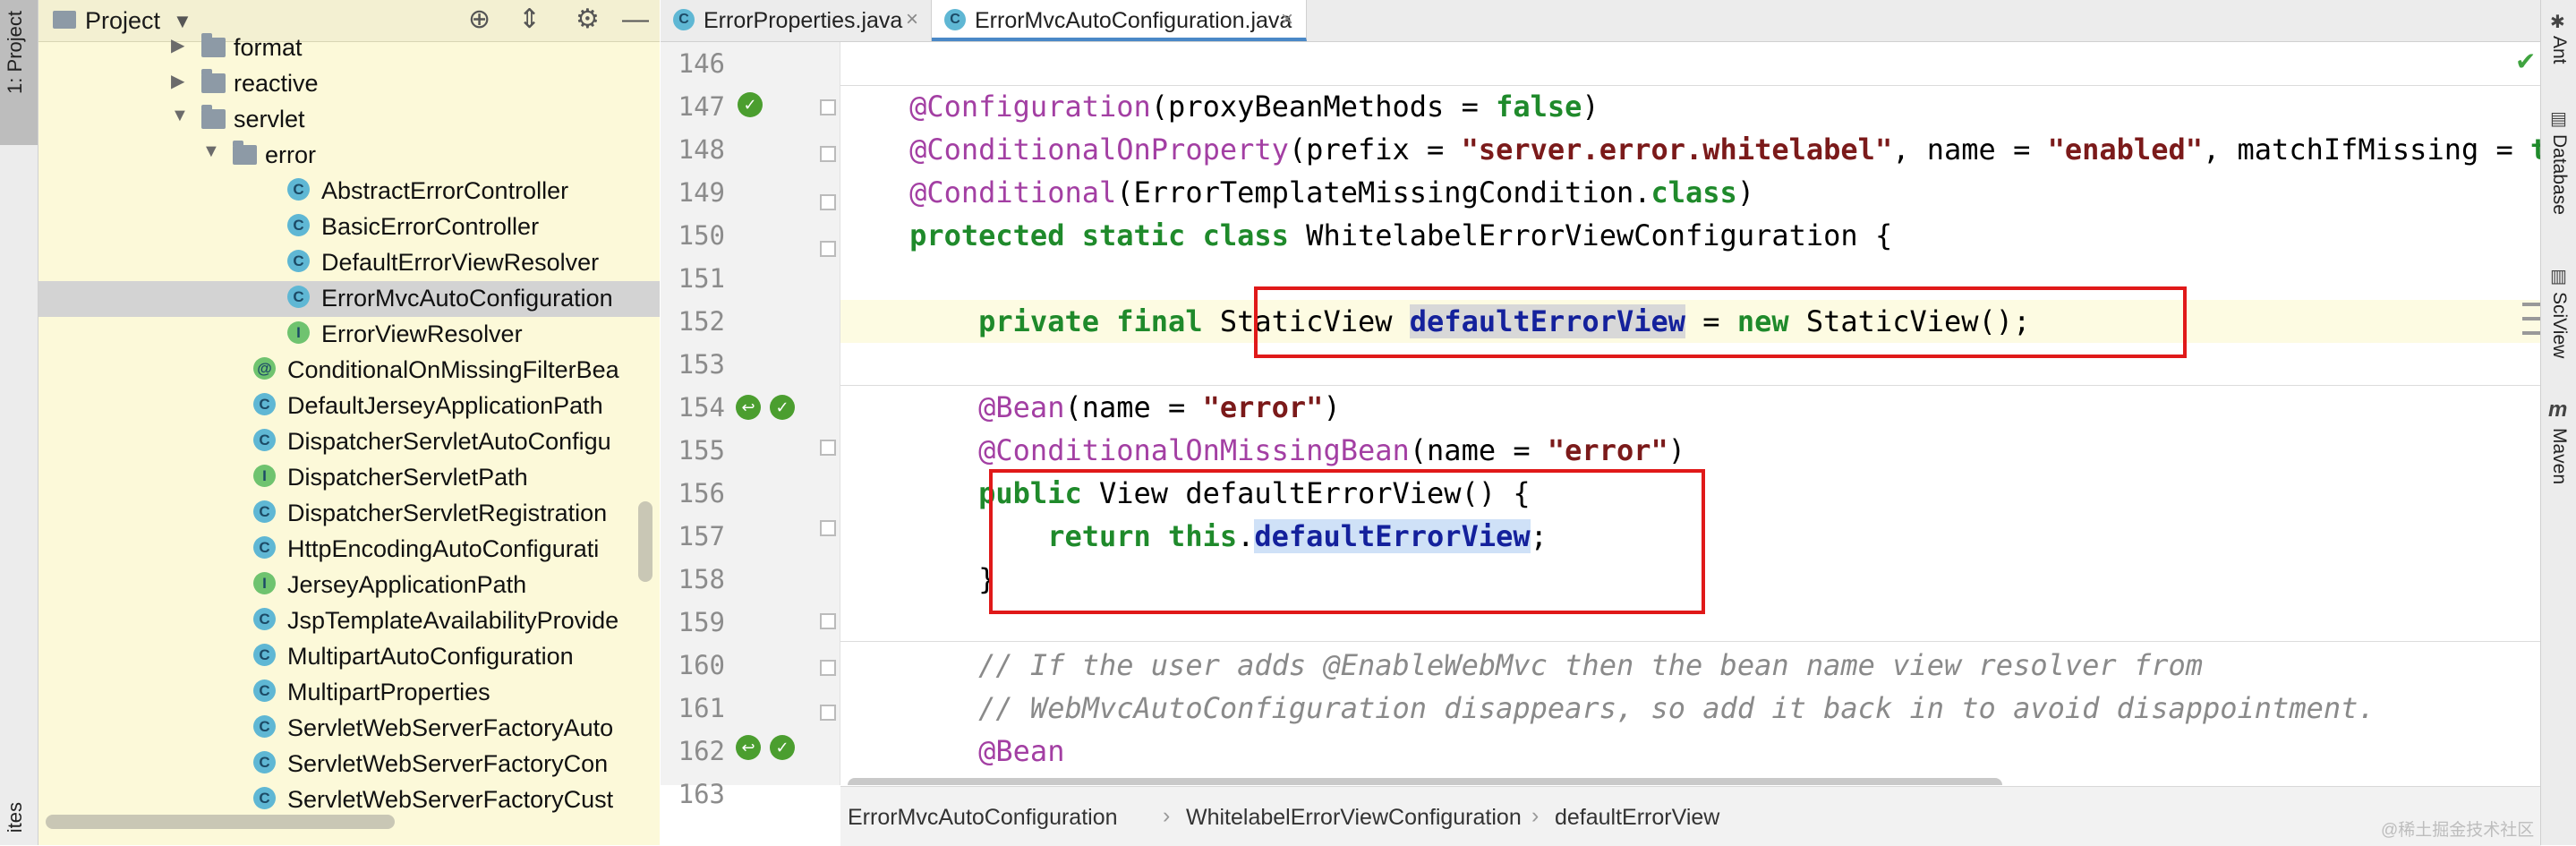  I want to click on tree-item-label: ServletWebServerFactoryCust, so click(450, 799).